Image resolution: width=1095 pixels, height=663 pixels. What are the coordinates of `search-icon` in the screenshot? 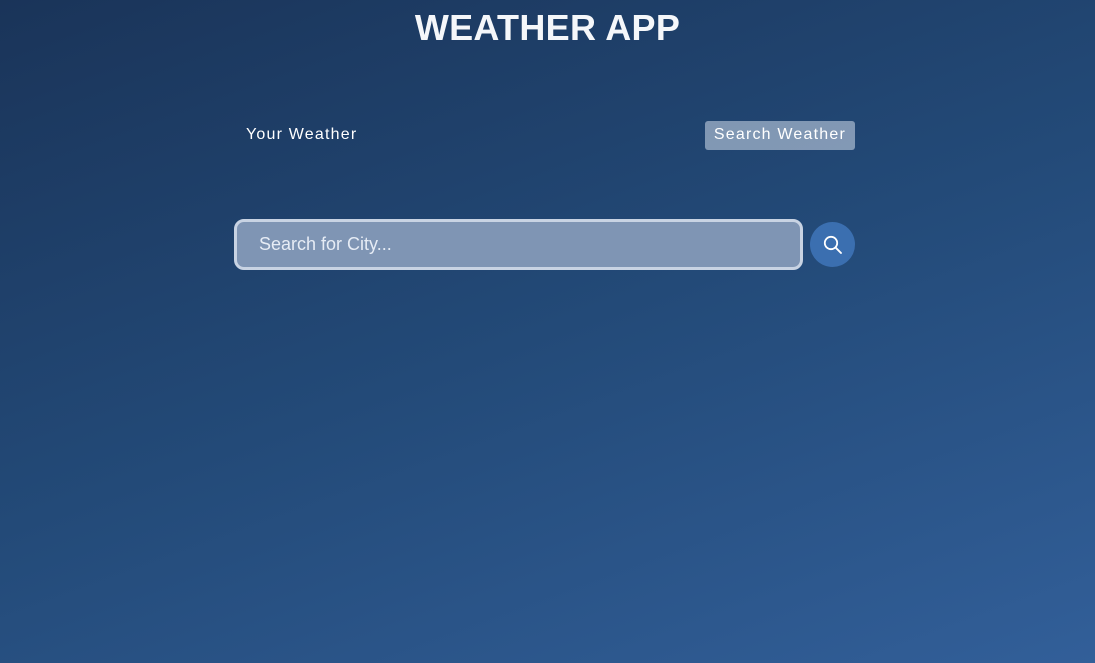 It's located at (833, 245).